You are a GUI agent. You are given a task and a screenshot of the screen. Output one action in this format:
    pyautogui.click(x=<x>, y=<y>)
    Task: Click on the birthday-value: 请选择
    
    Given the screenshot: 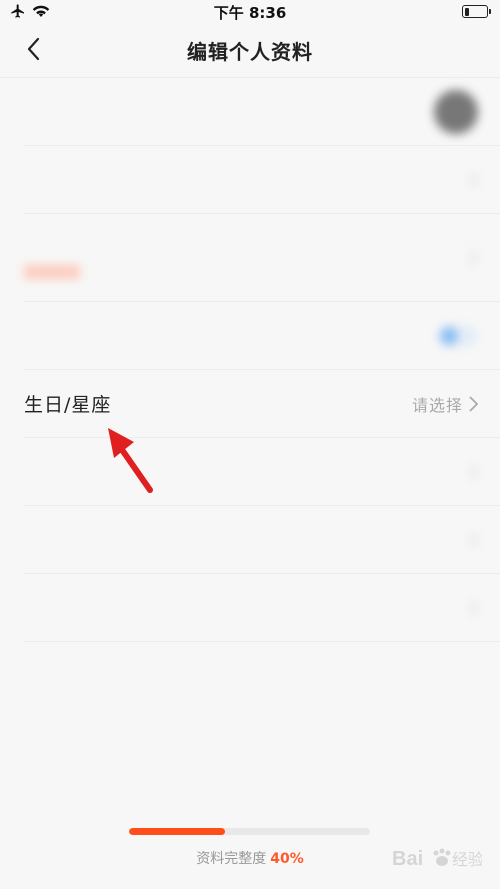 What is the action you would take?
    pyautogui.click(x=437, y=405)
    